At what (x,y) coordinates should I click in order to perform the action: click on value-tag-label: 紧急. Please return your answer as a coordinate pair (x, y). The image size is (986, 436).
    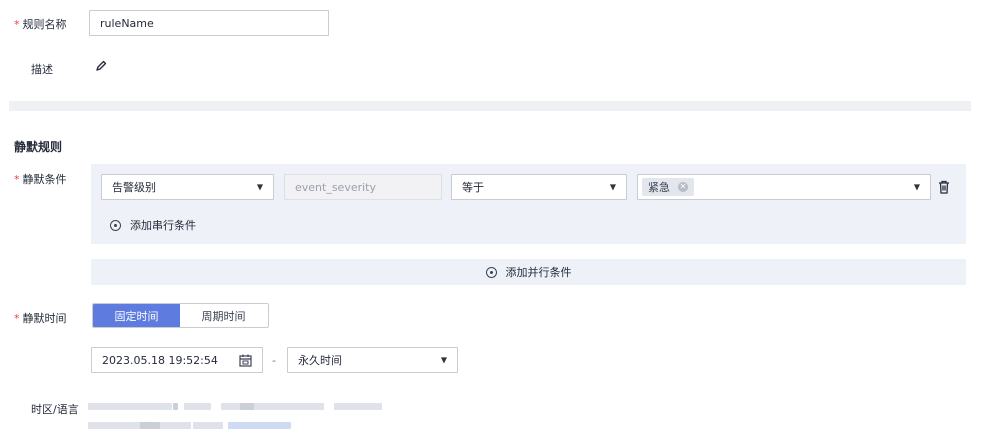
    Looking at the image, I should click on (659, 187).